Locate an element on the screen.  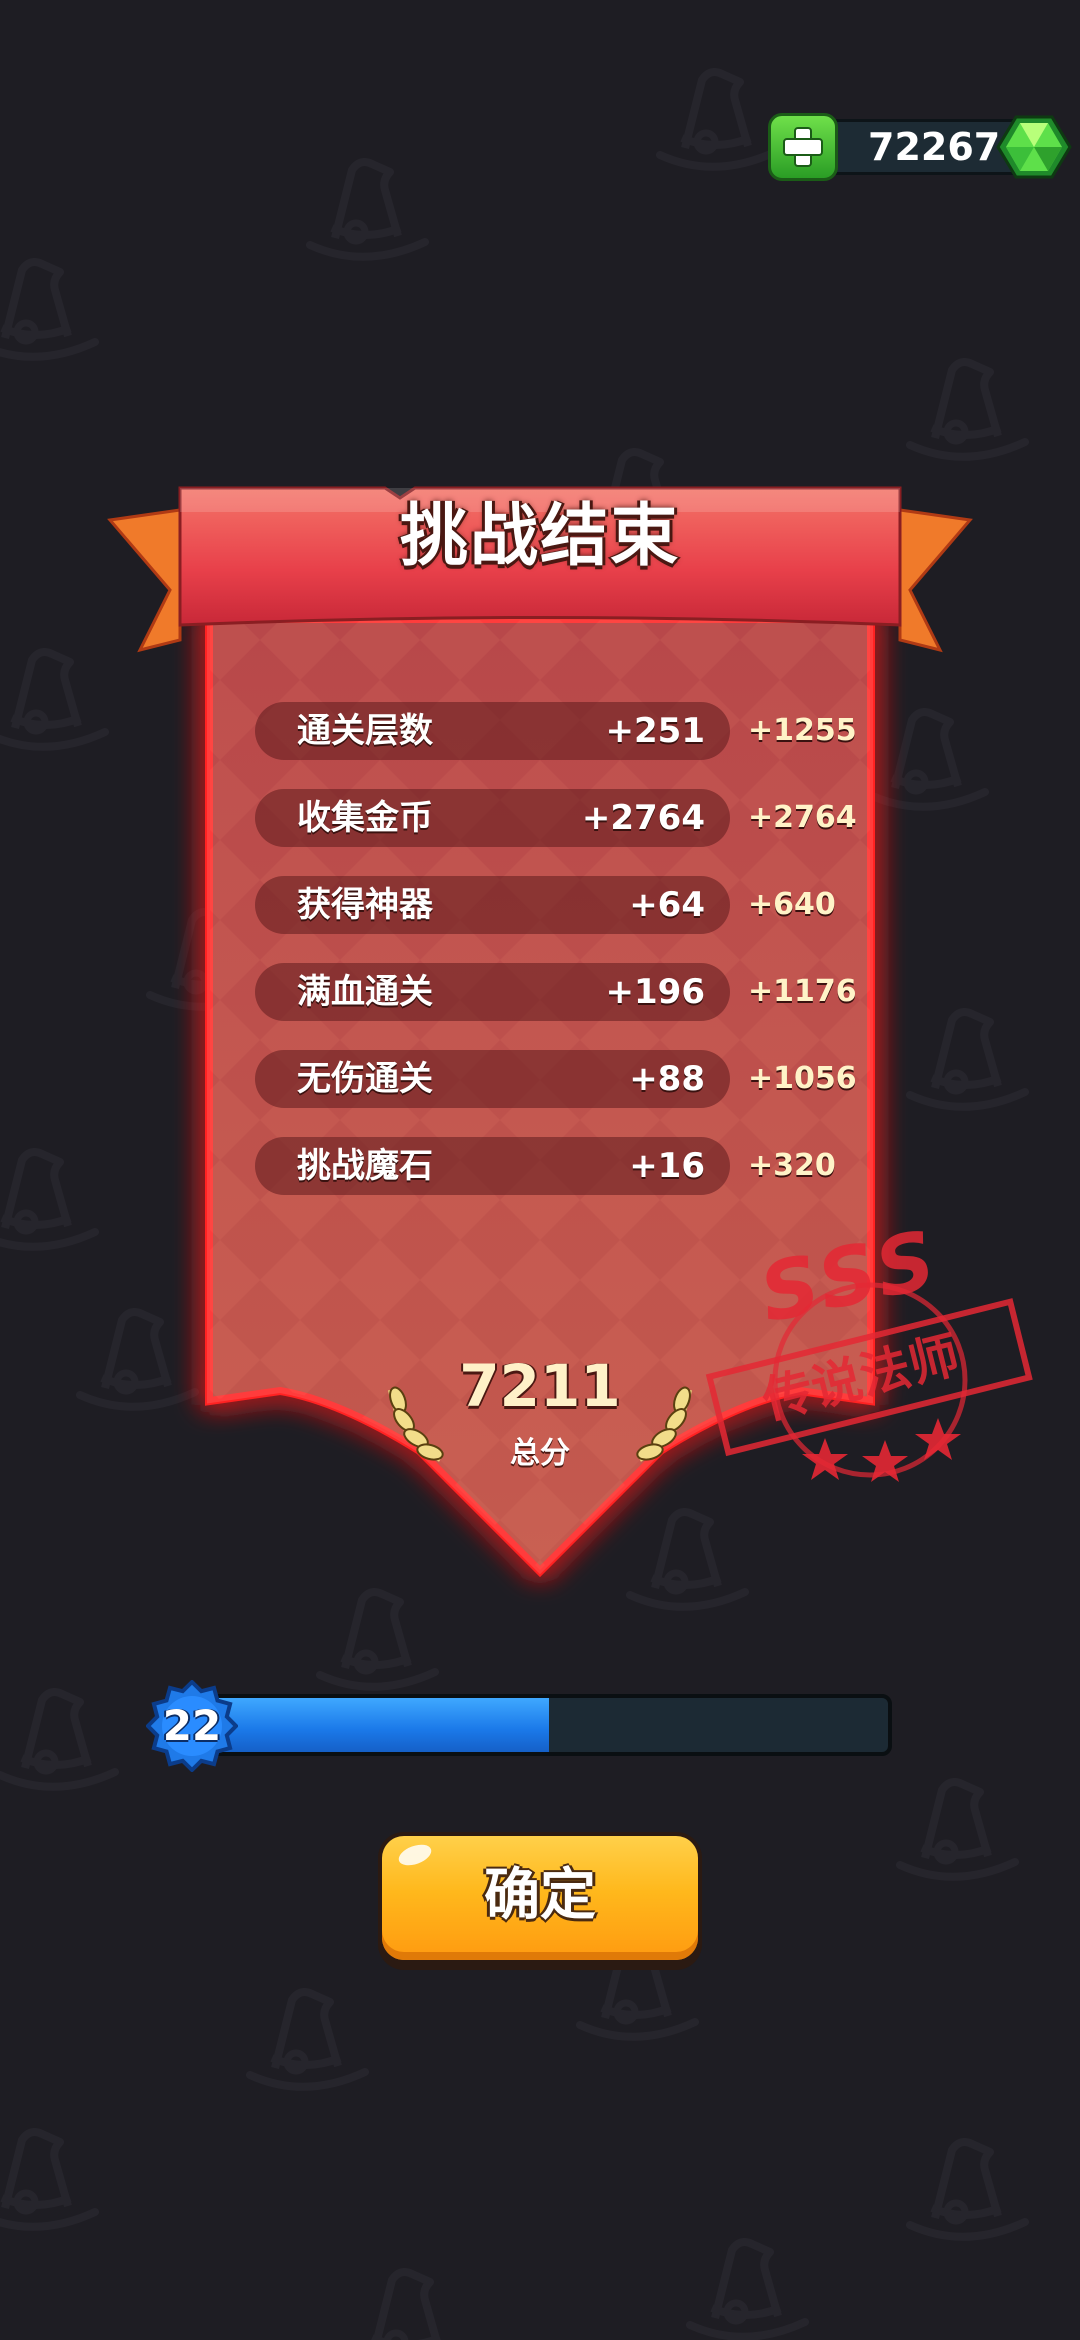
confirm-button: 确定 is located at coordinates (540, 1901).